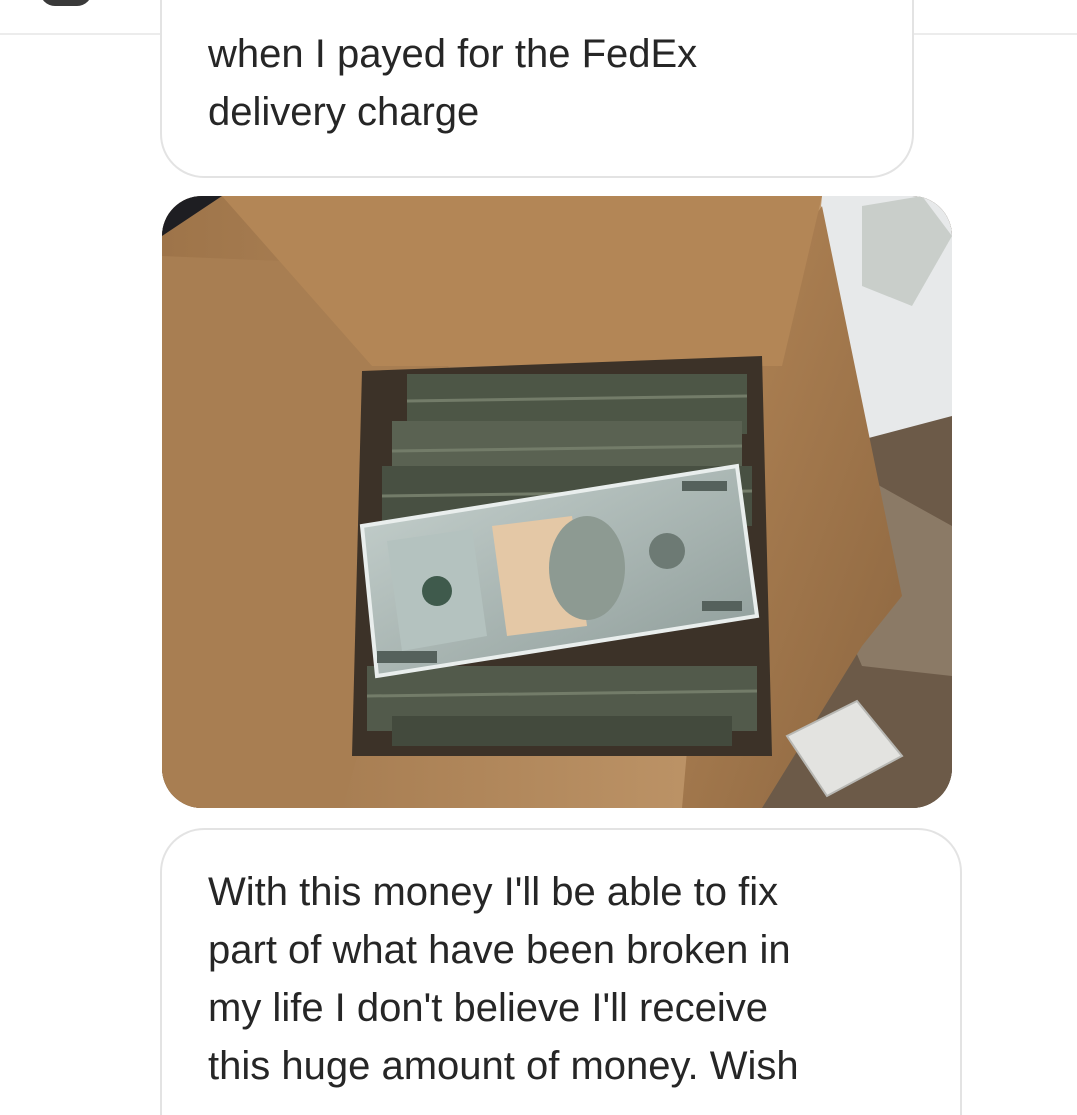 This screenshot has height=1115, width=1077. I want to click on avatar, so click(66, 3).